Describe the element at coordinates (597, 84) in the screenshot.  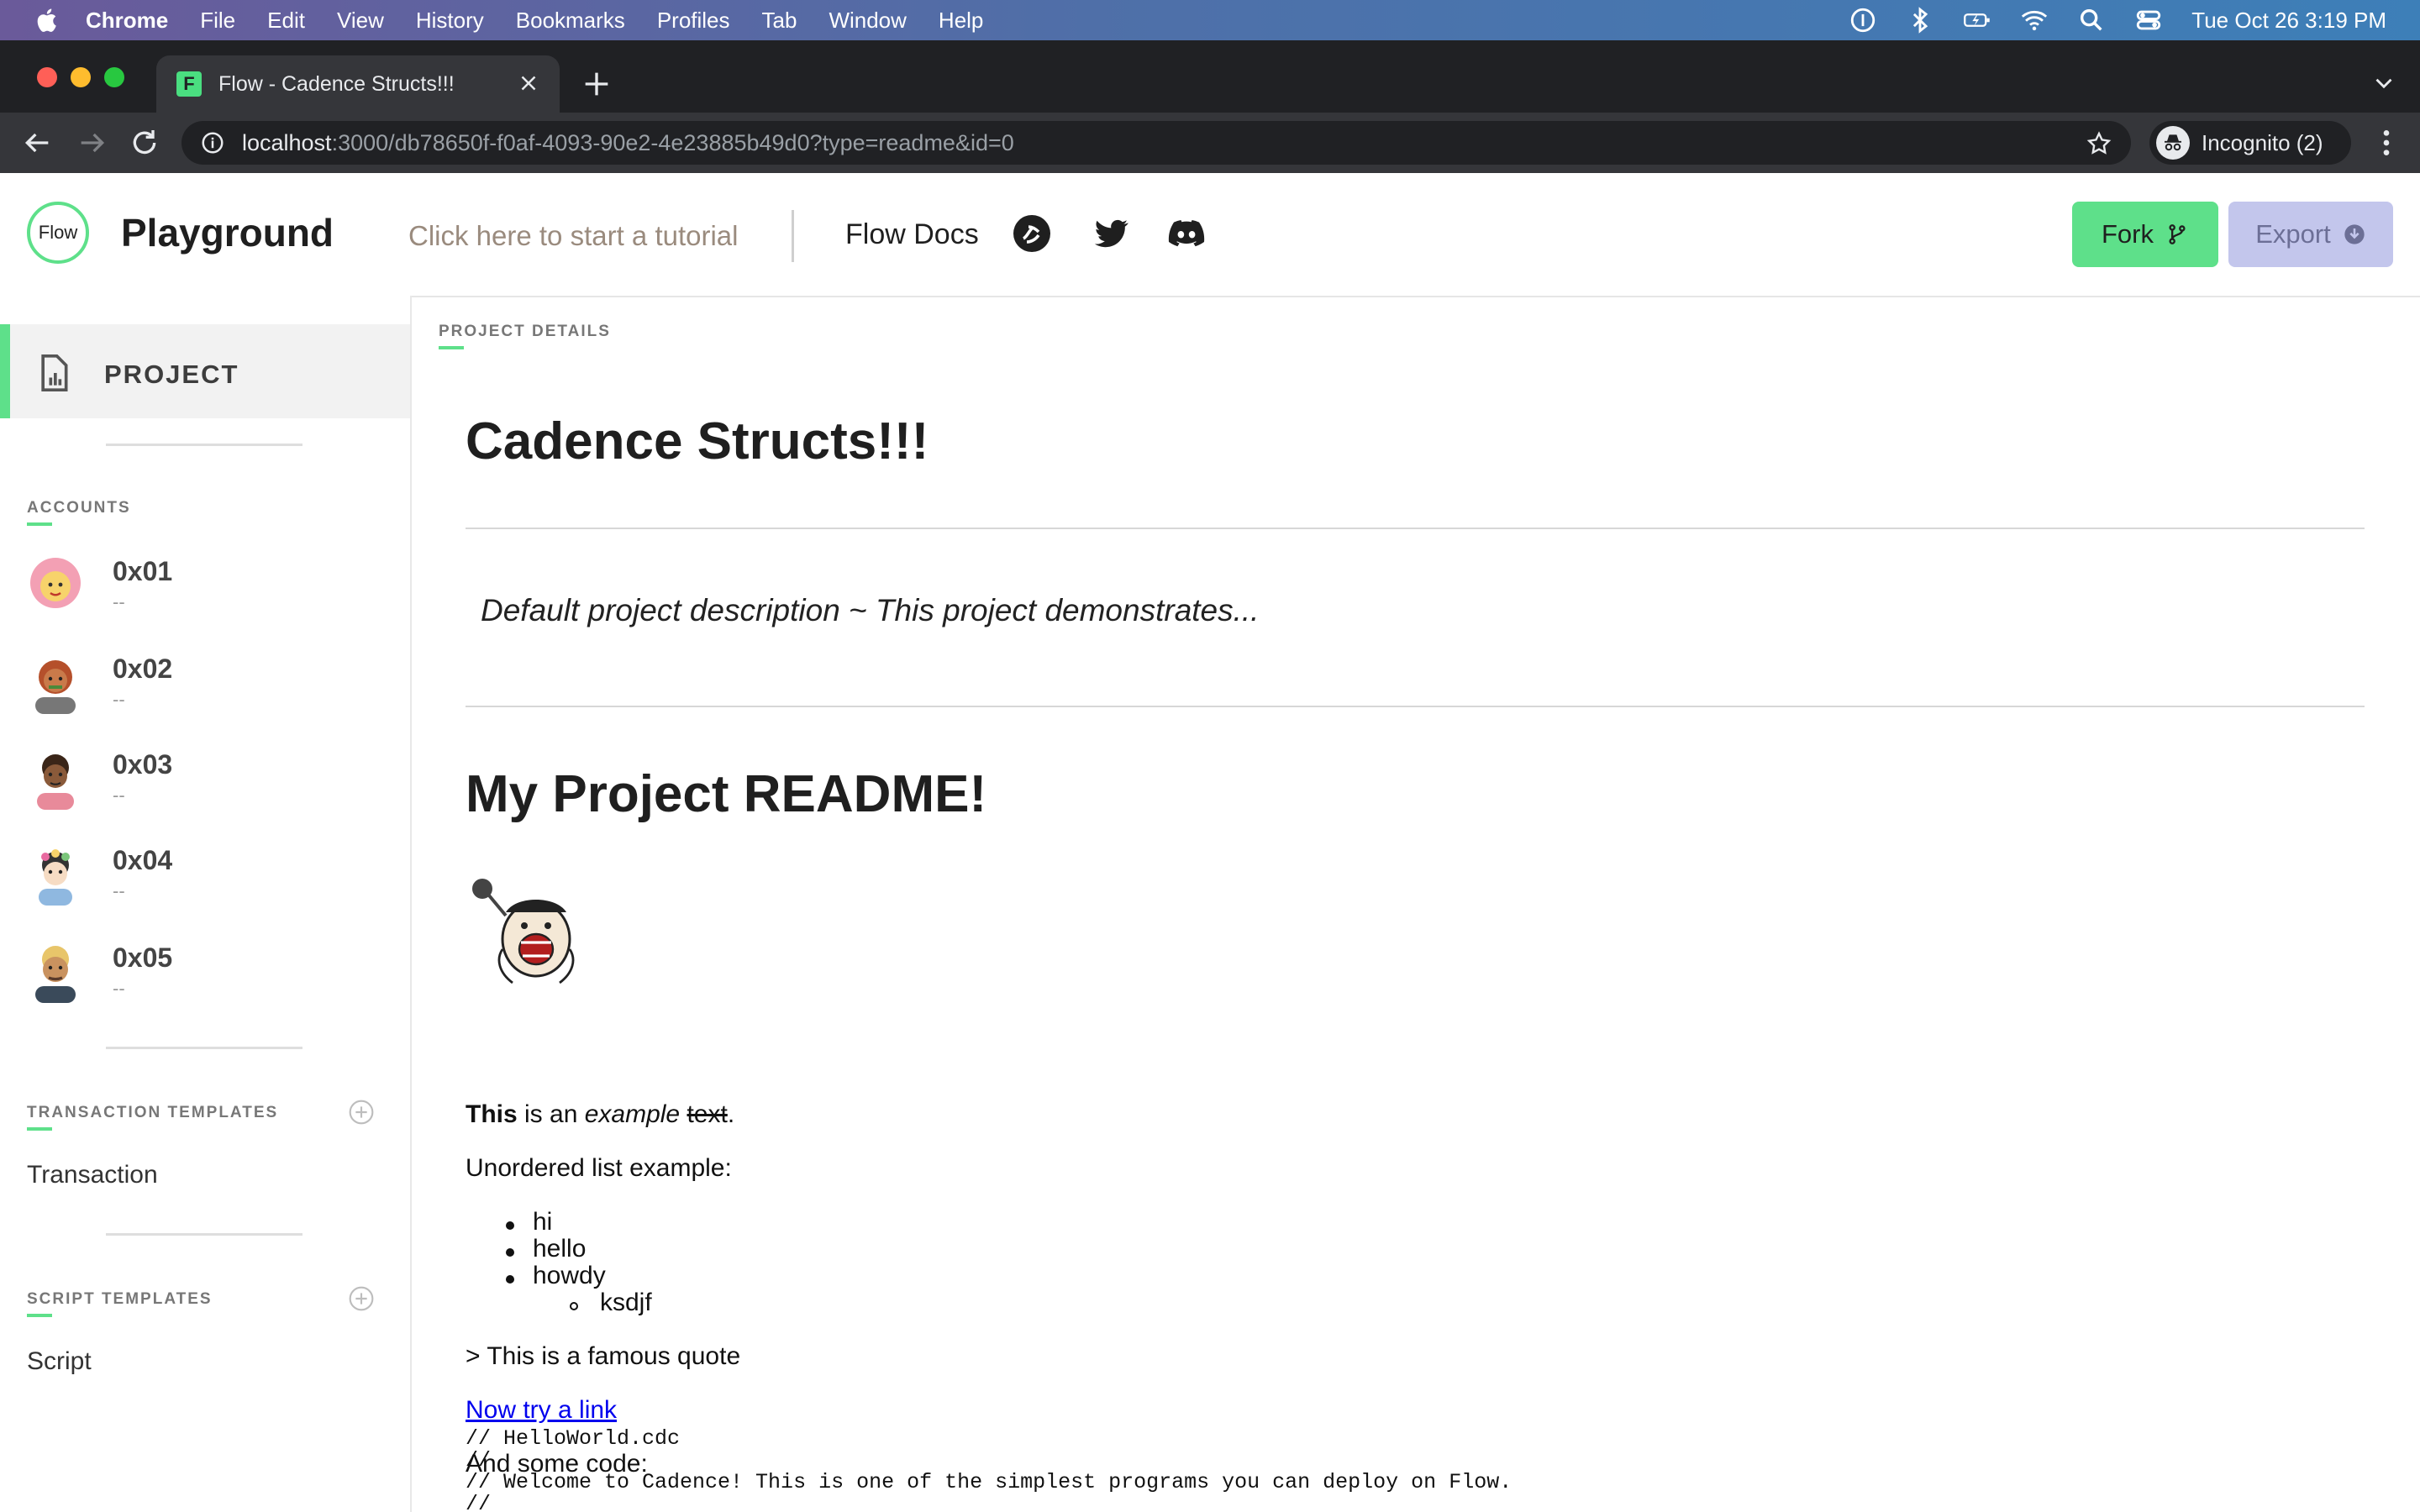
I see `new-tab-icon` at that location.